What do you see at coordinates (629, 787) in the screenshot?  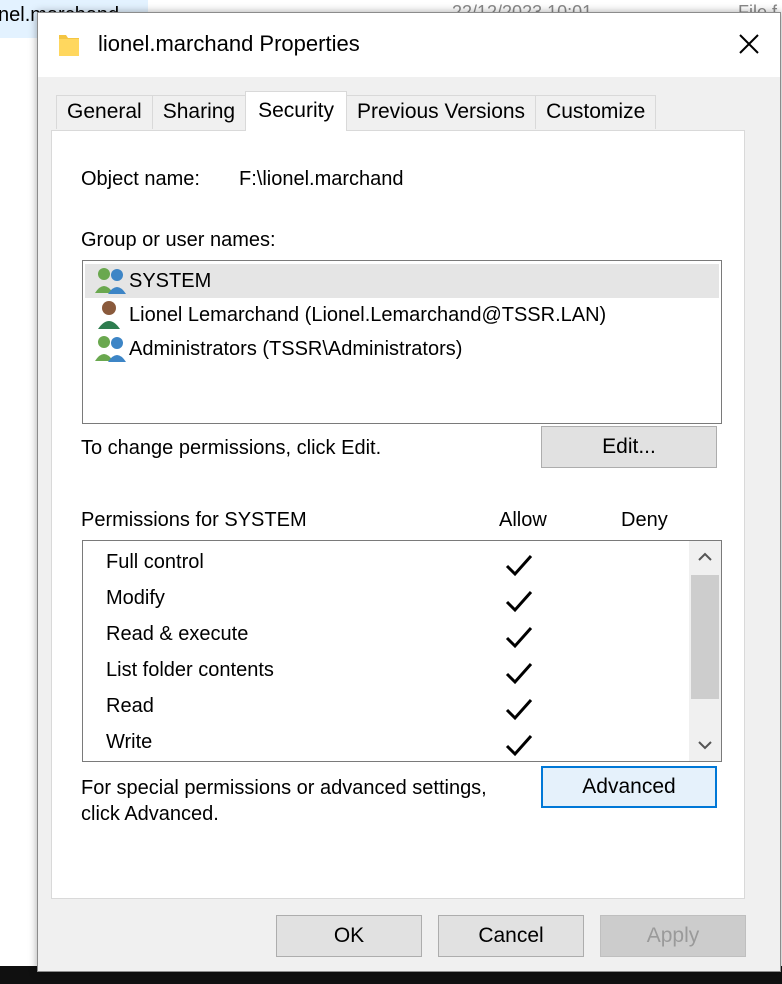 I see `advanced-button: Advanced` at bounding box center [629, 787].